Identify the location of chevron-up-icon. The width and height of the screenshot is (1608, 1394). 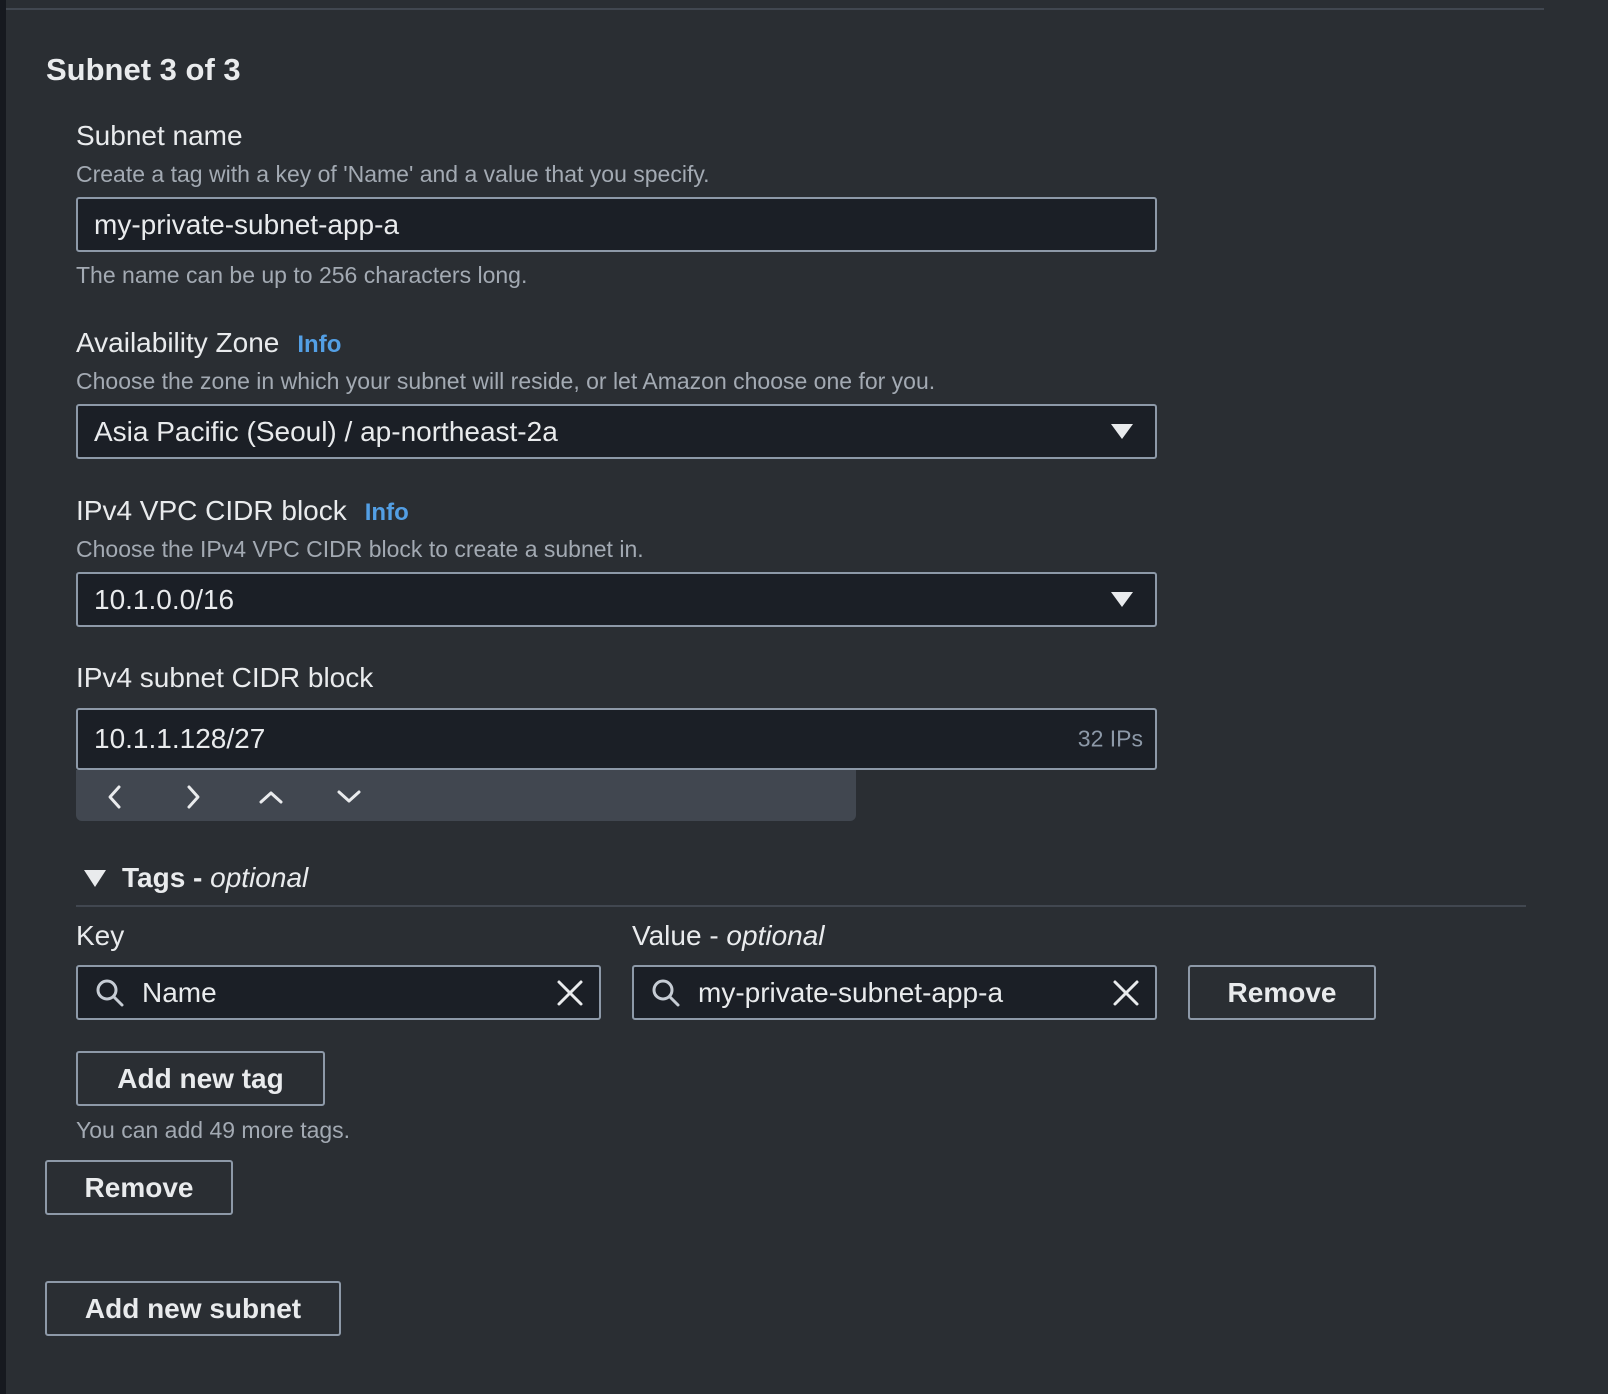
(271, 797).